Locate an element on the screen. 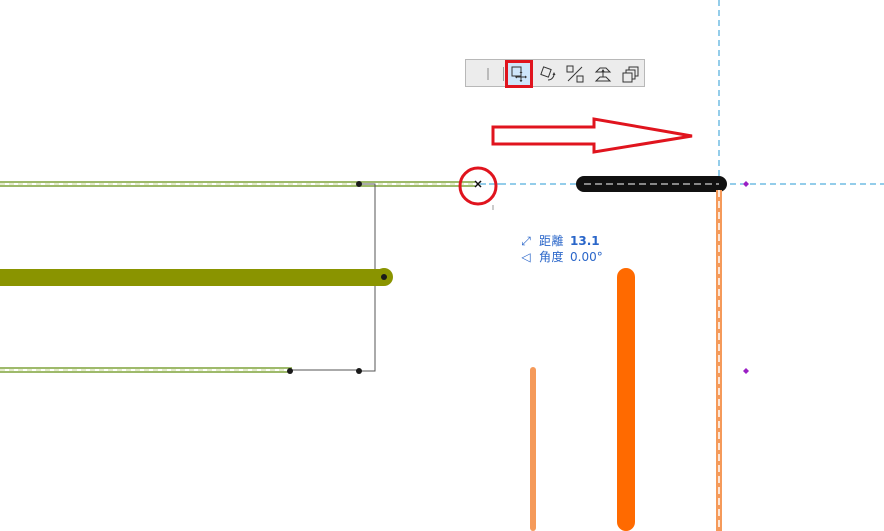 The height and width of the screenshot is (531, 884). angle-value: 0.00° is located at coordinates (586, 257).